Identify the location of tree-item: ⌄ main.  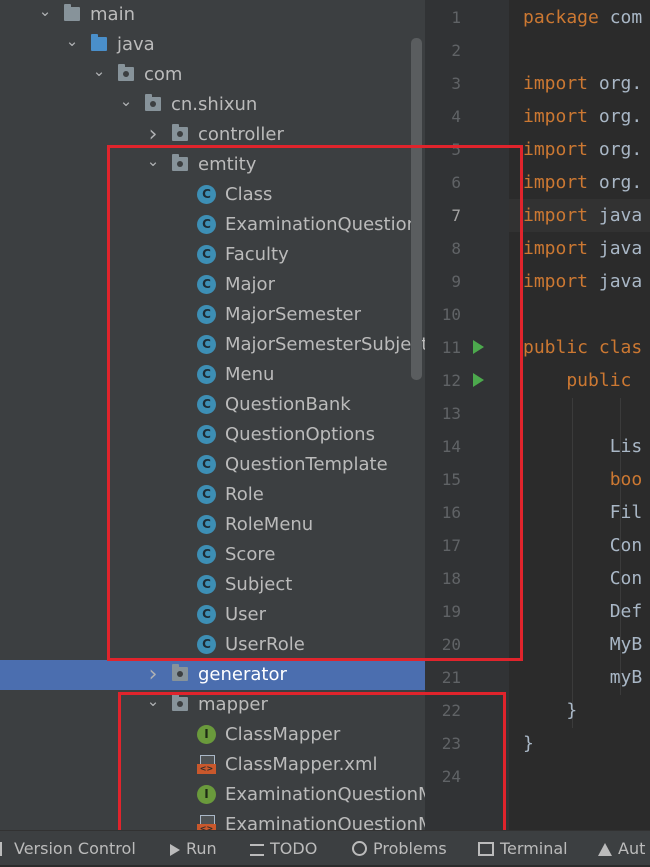
(212, 15).